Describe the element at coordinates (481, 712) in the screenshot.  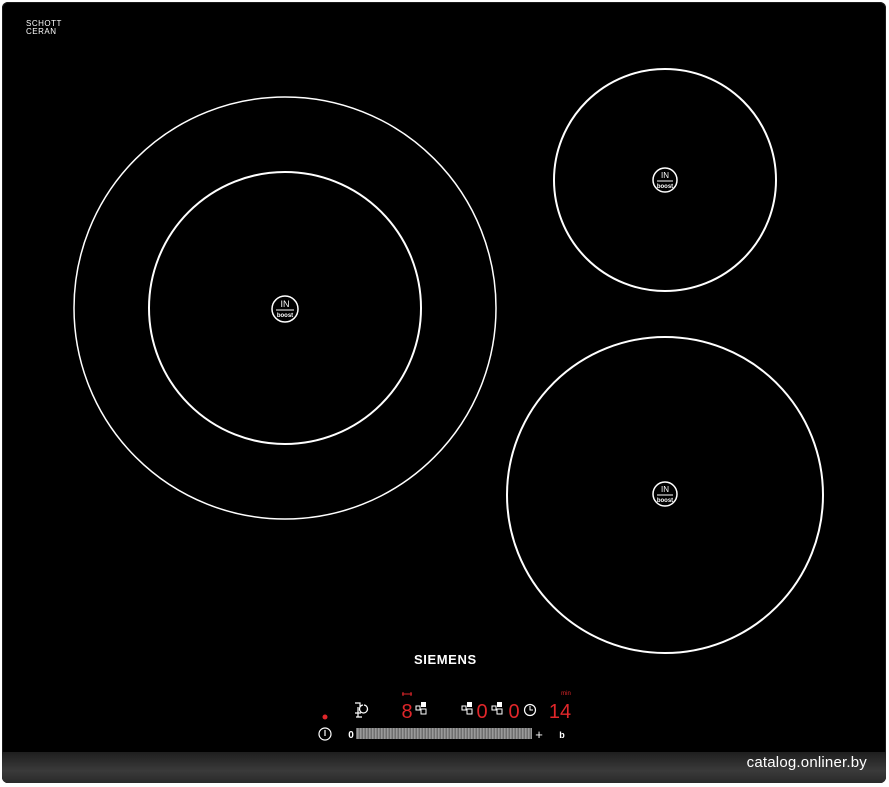
I see `zone-a-digit: 0` at that location.